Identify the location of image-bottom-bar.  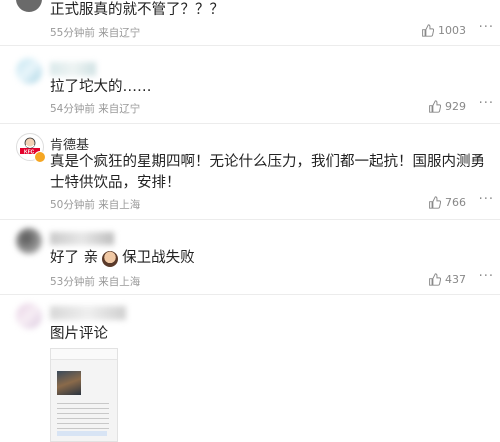
(82, 433).